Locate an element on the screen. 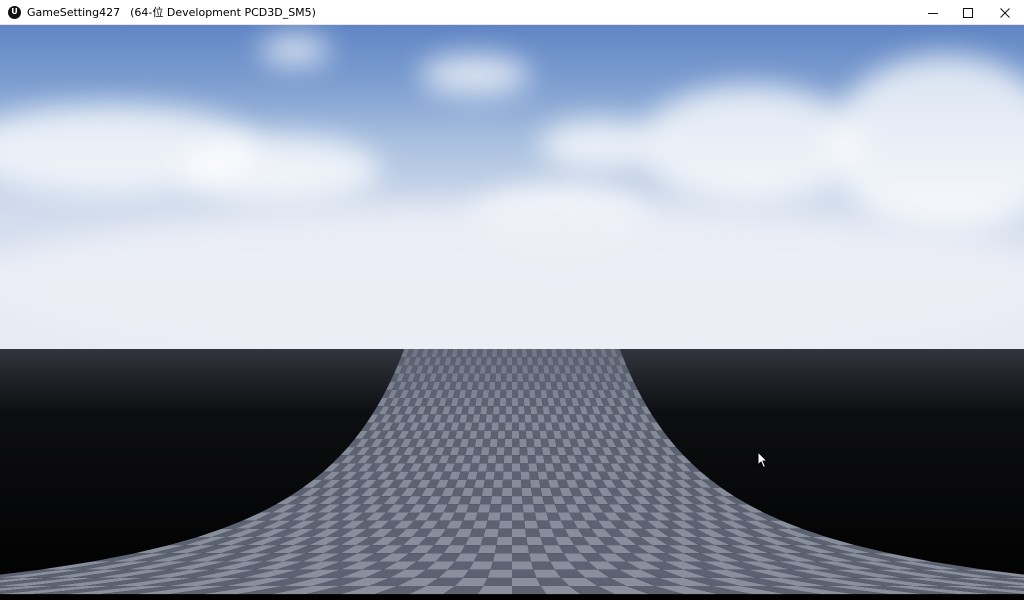 This screenshot has width=1024, height=600. maximize-button is located at coordinates (968, 12).